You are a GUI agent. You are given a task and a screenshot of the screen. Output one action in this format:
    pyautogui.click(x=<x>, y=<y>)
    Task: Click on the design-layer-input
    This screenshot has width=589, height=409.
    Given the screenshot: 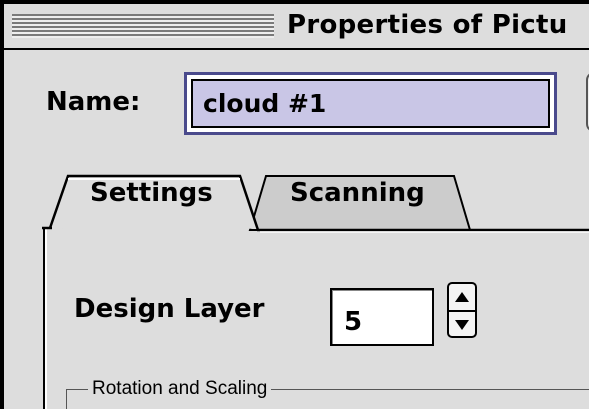 What is the action you would take?
    pyautogui.click(x=382, y=317)
    